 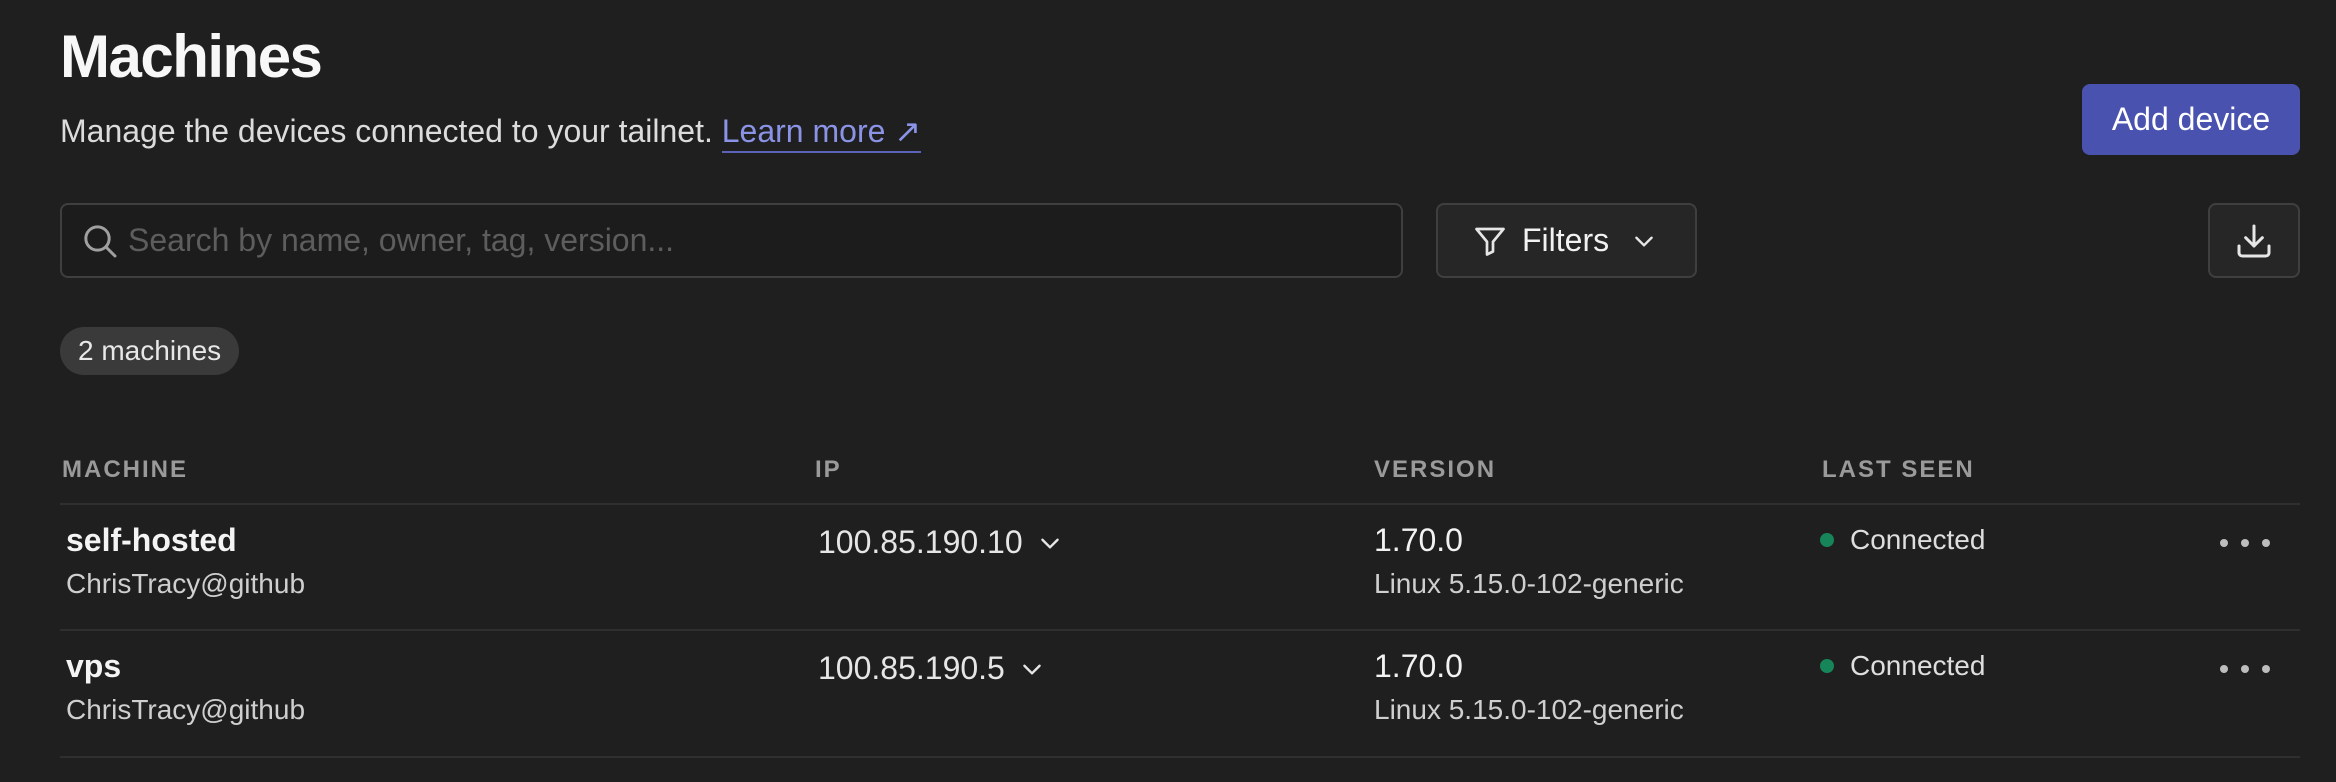 I want to click on ip-dropdown: 100.85.190.5, so click(x=931, y=668).